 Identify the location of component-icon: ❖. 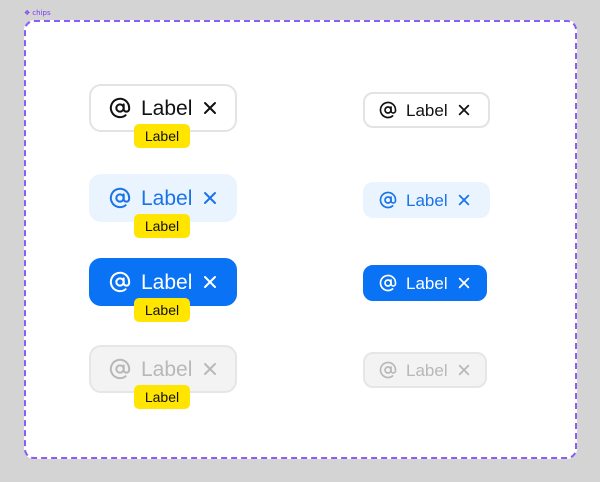
(27, 12).